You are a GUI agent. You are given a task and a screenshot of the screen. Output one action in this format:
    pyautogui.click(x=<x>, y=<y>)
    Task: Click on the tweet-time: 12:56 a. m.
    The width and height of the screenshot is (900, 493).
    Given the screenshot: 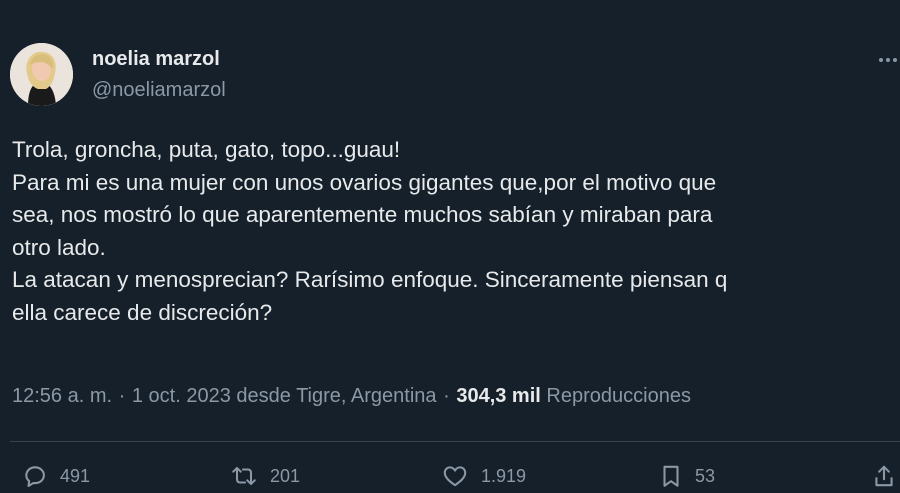 What is the action you would take?
    pyautogui.click(x=62, y=396)
    